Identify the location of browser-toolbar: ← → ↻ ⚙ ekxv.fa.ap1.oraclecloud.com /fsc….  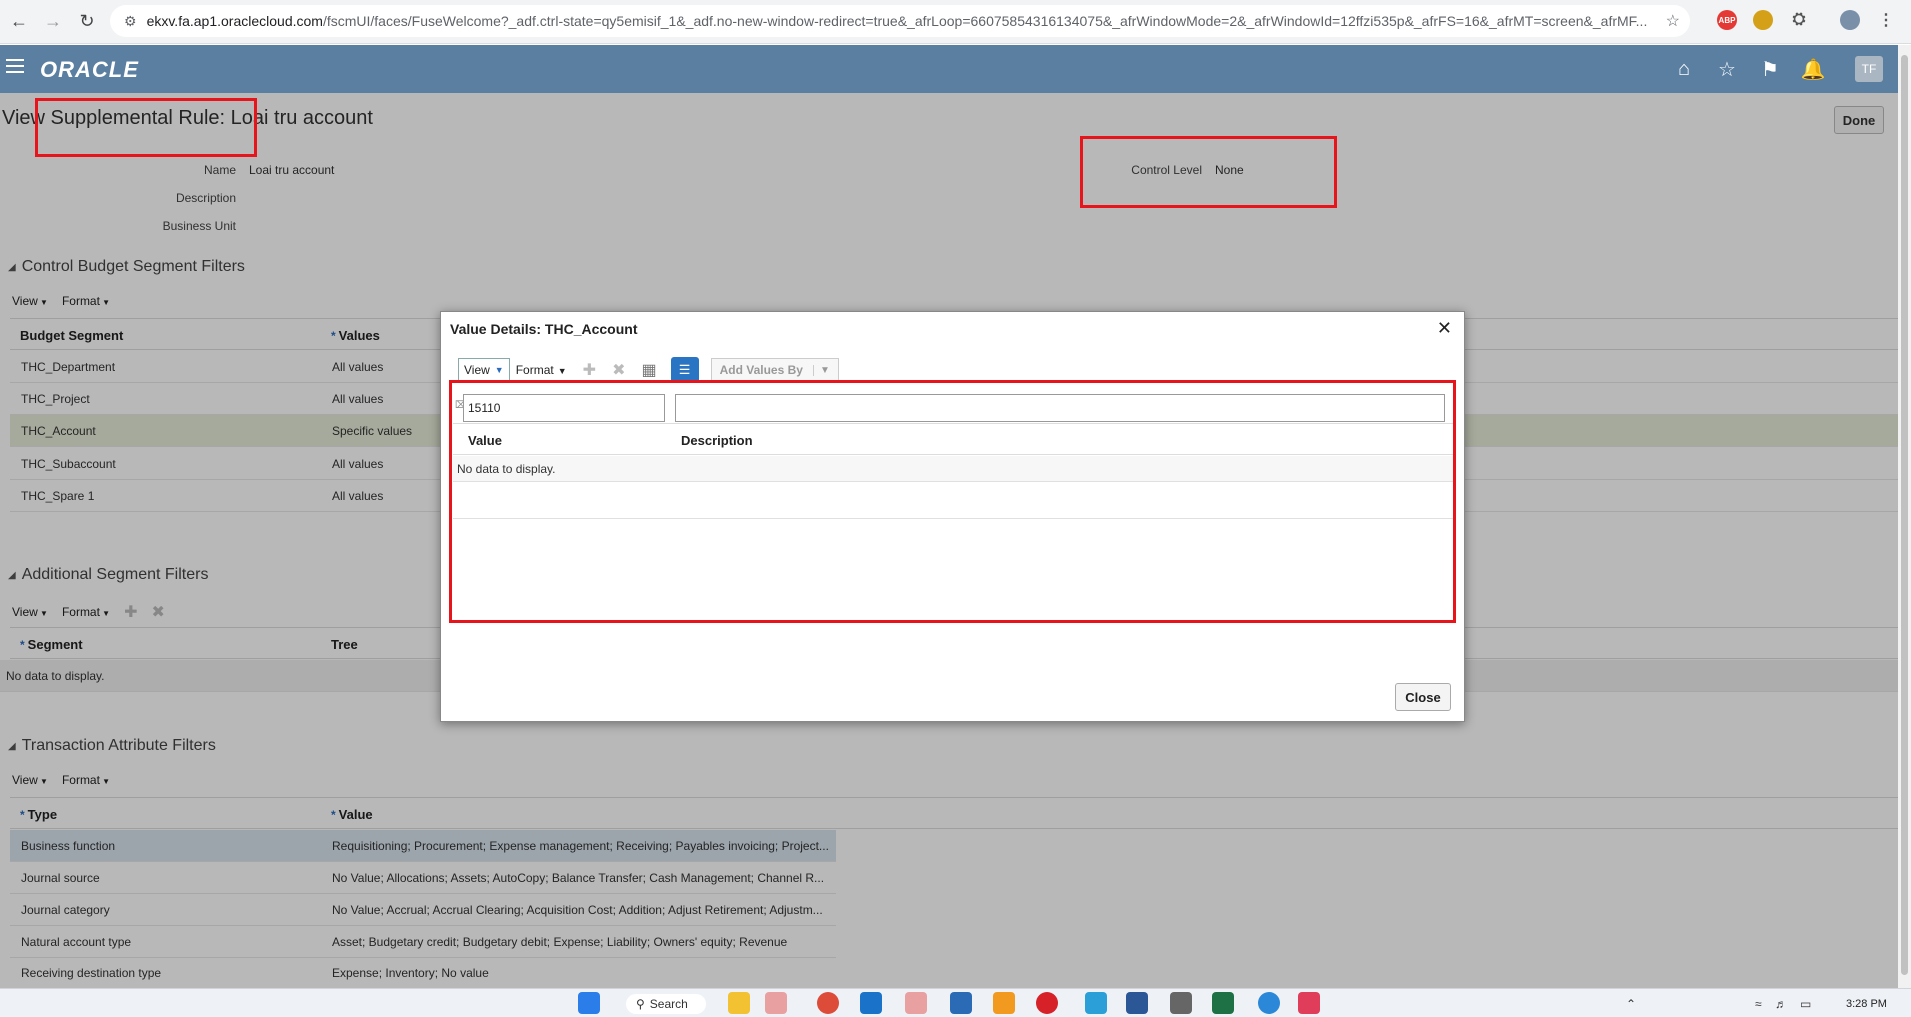
(955, 22).